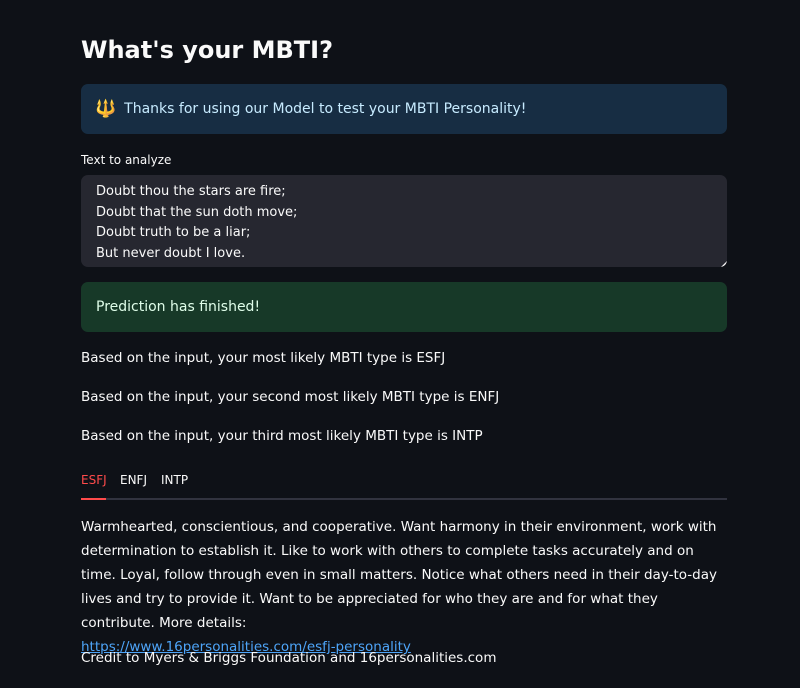 This screenshot has height=688, width=800. I want to click on tab-enfj: ENFJ, so click(133, 480).